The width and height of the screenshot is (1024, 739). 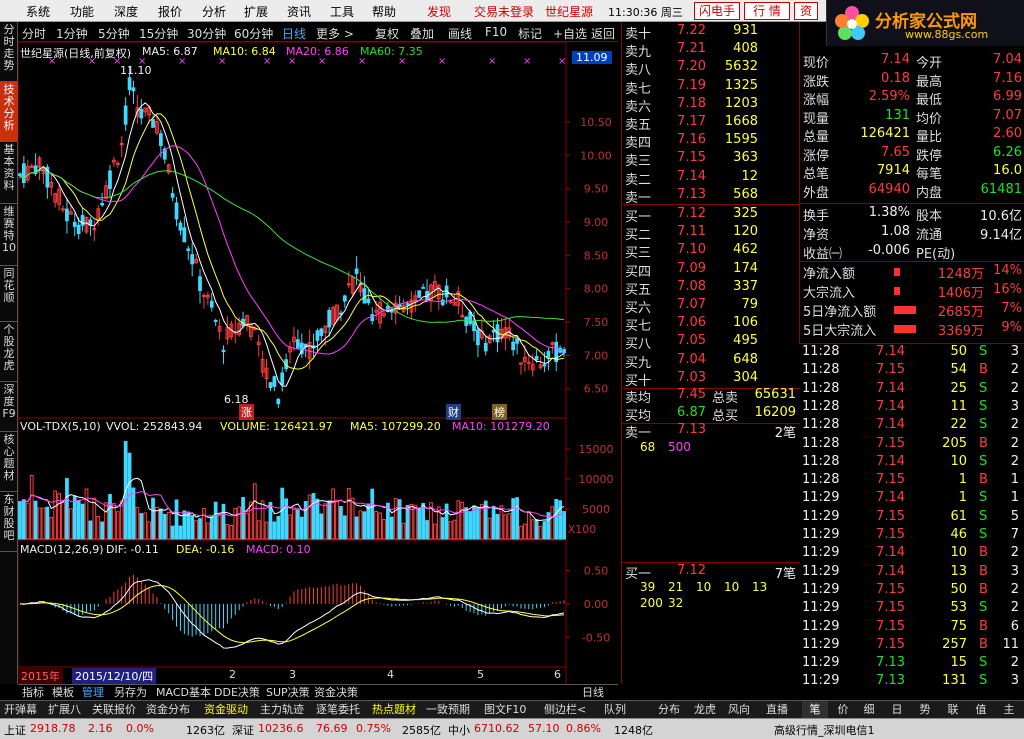 What do you see at coordinates (711, 32) in the screenshot?
I see `ask-row: 卖十 7.22 931` at bounding box center [711, 32].